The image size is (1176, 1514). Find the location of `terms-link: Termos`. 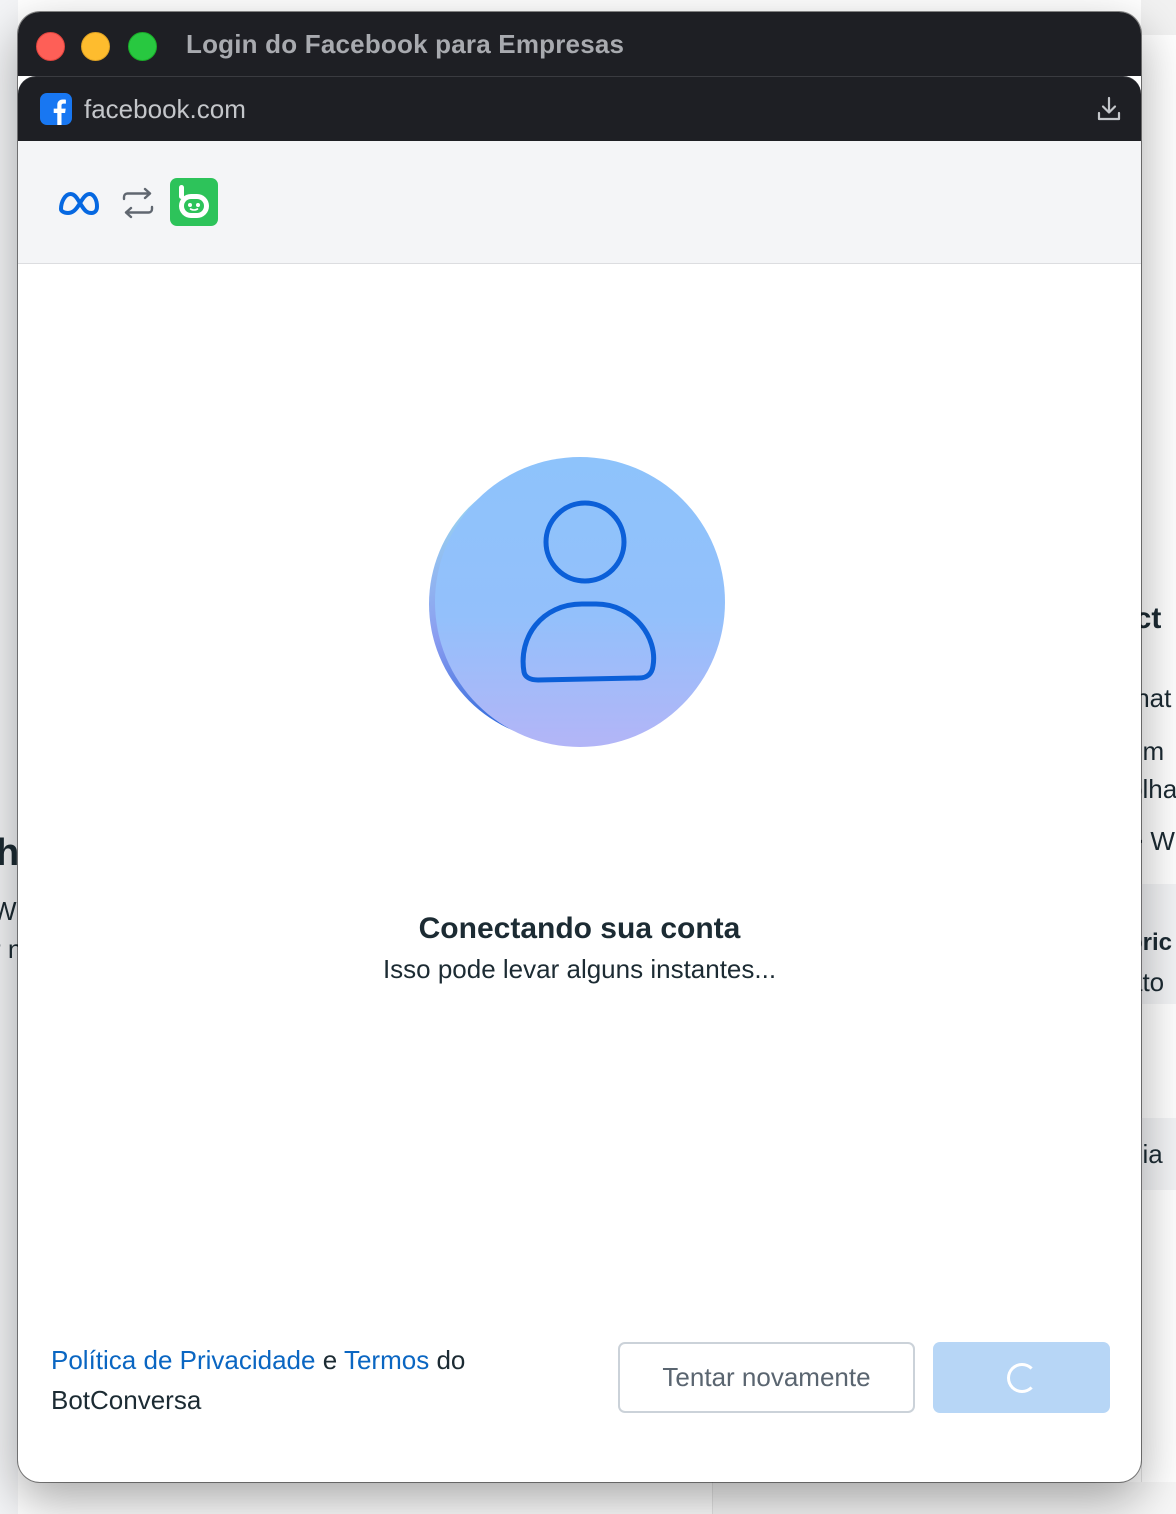

terms-link: Termos is located at coordinates (386, 1360).